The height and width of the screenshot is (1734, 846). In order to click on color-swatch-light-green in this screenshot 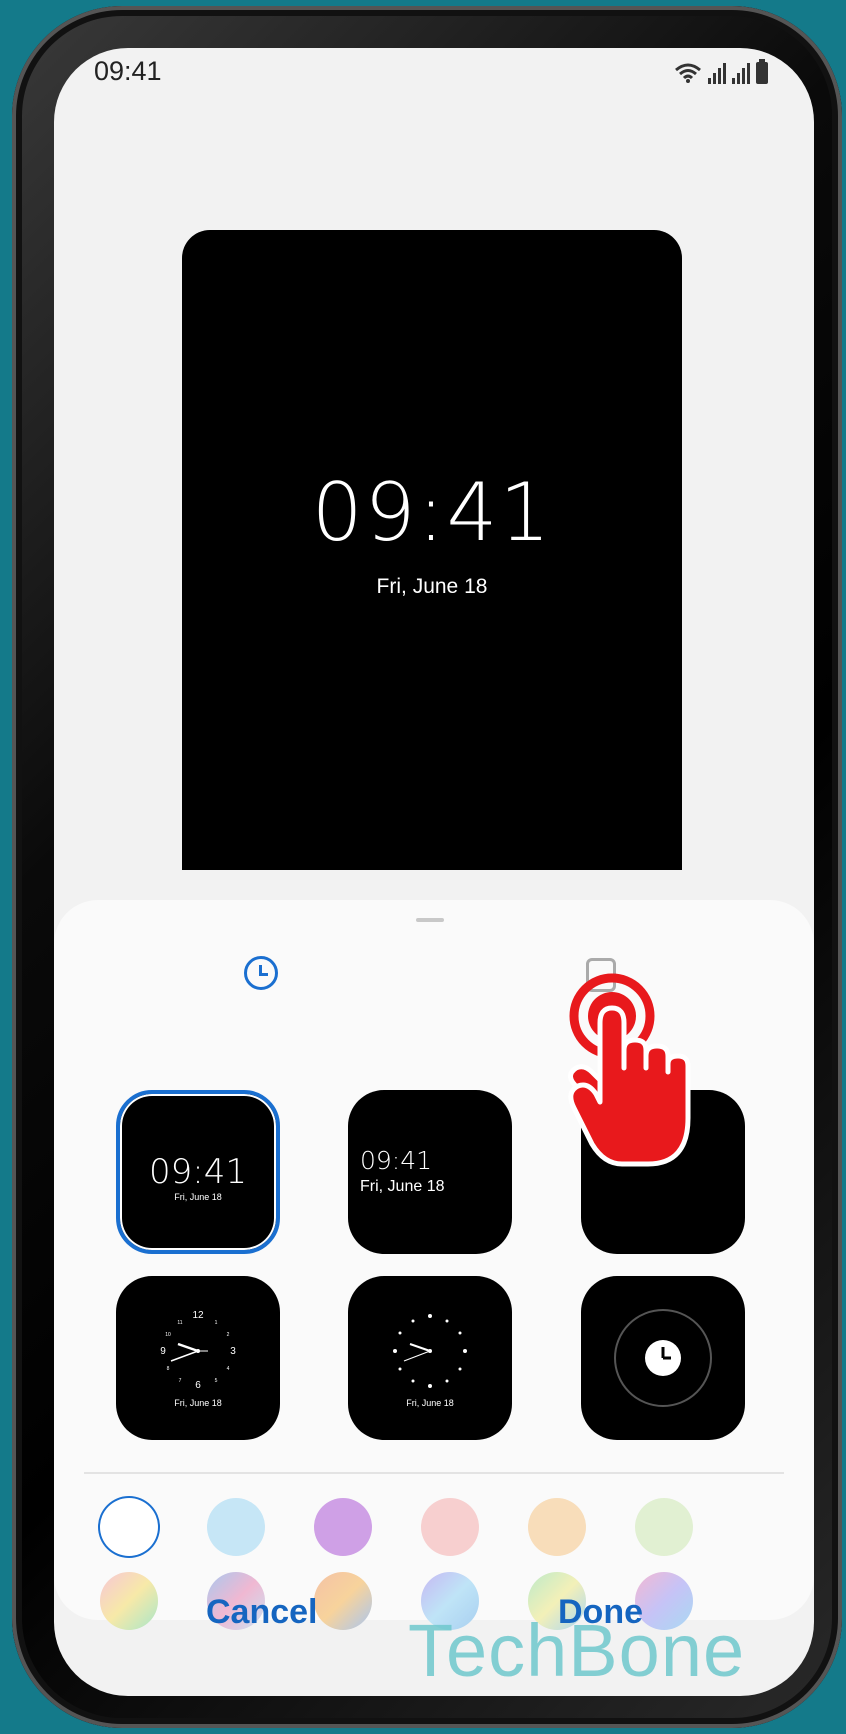, I will do `click(664, 1527)`.